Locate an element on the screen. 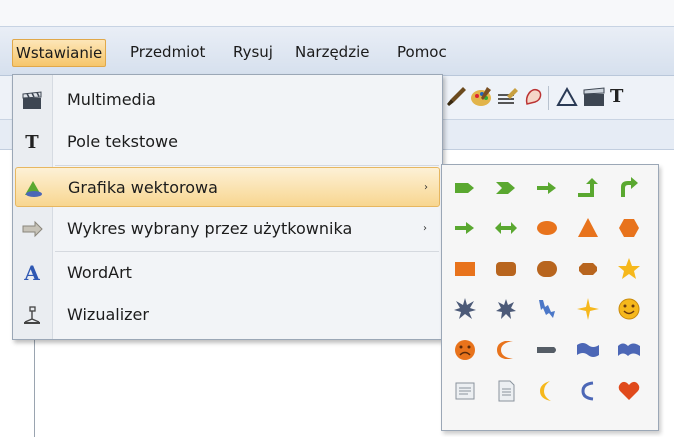 The image size is (674, 437). moon-crescent-icon is located at coordinates (506, 350).